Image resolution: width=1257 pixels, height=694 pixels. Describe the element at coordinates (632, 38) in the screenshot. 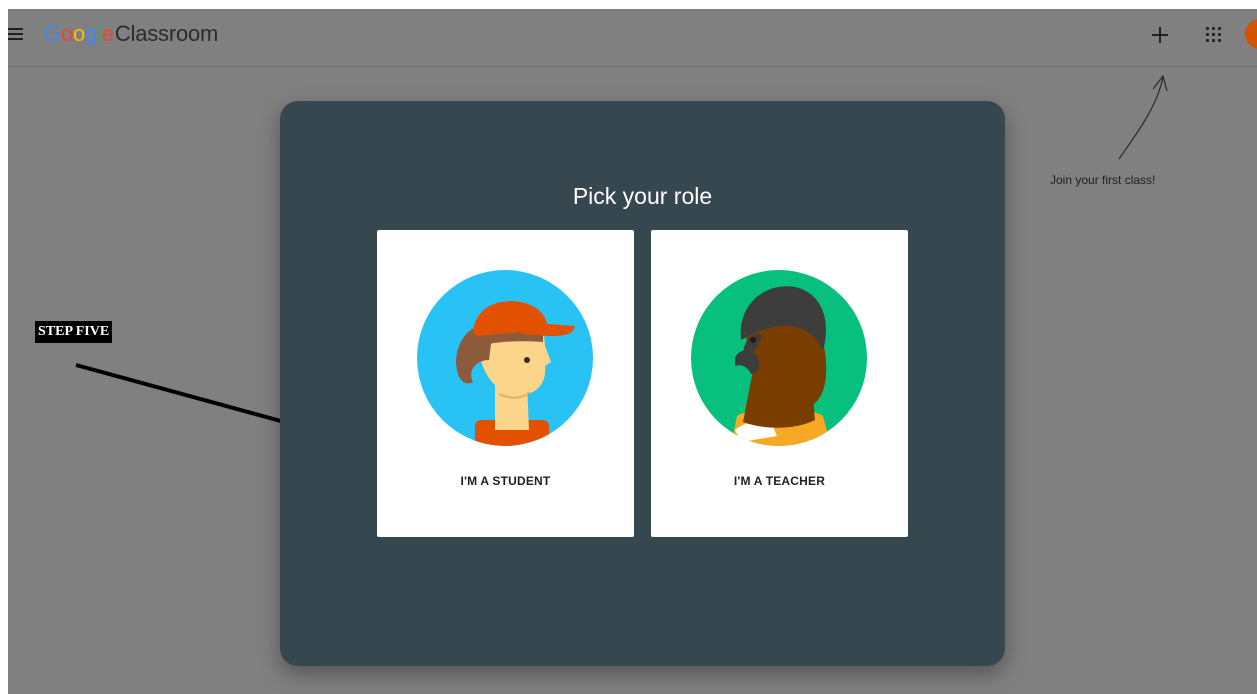

I see `top-bar: GoogleClassroom` at that location.